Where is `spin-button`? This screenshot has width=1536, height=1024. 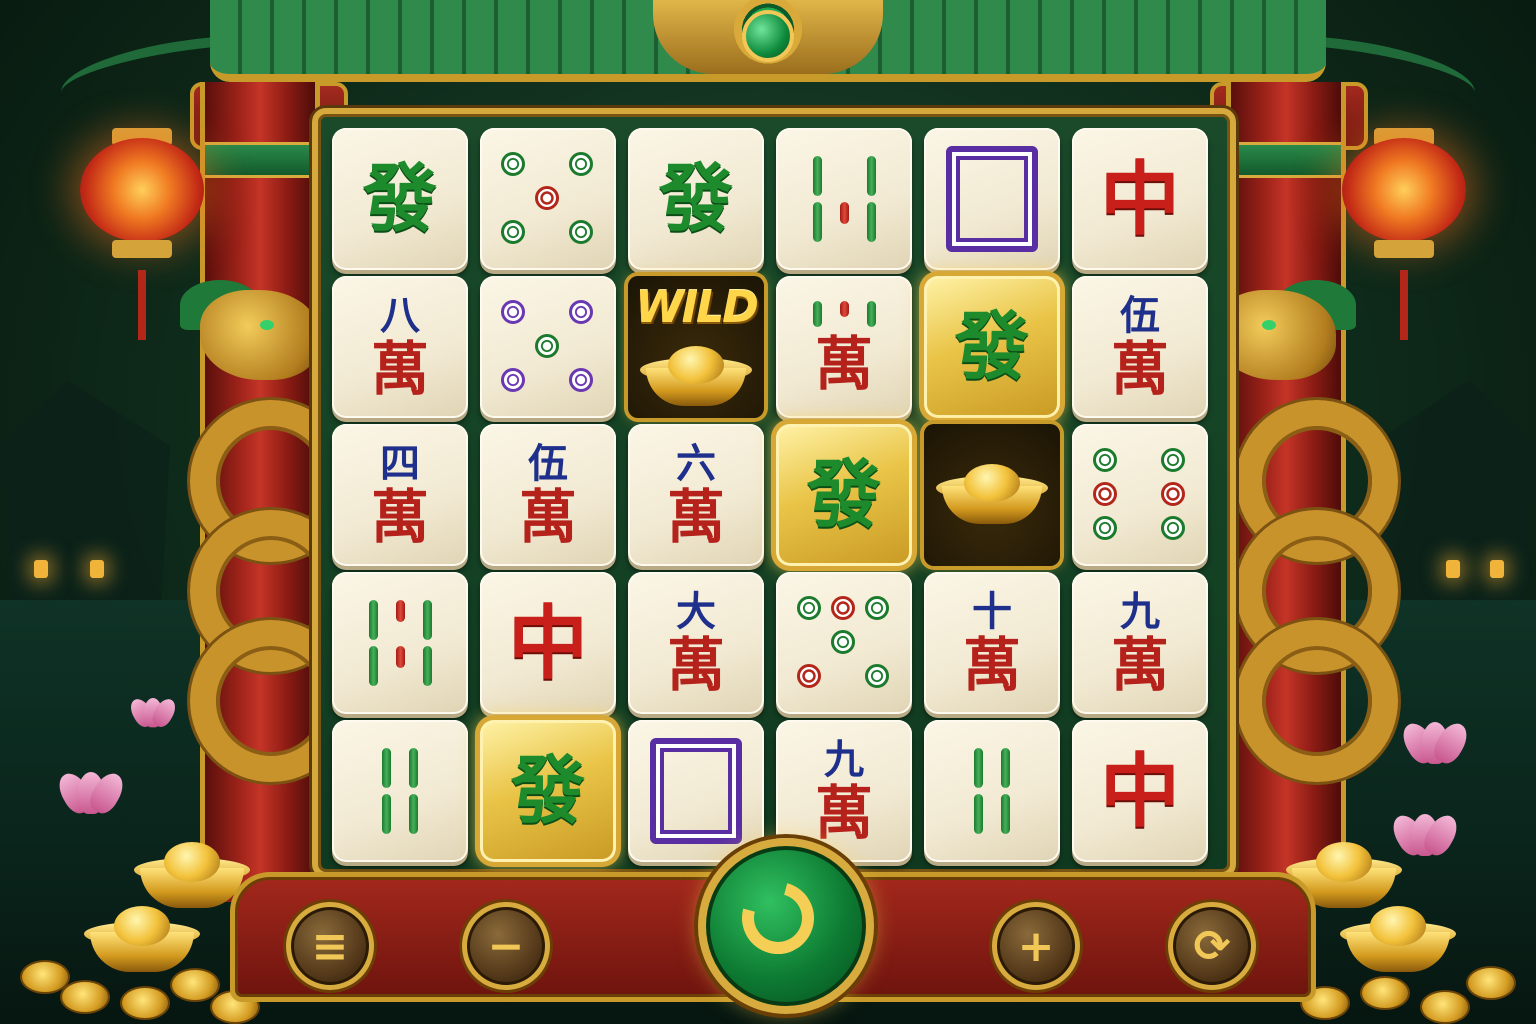 spin-button is located at coordinates (786, 926).